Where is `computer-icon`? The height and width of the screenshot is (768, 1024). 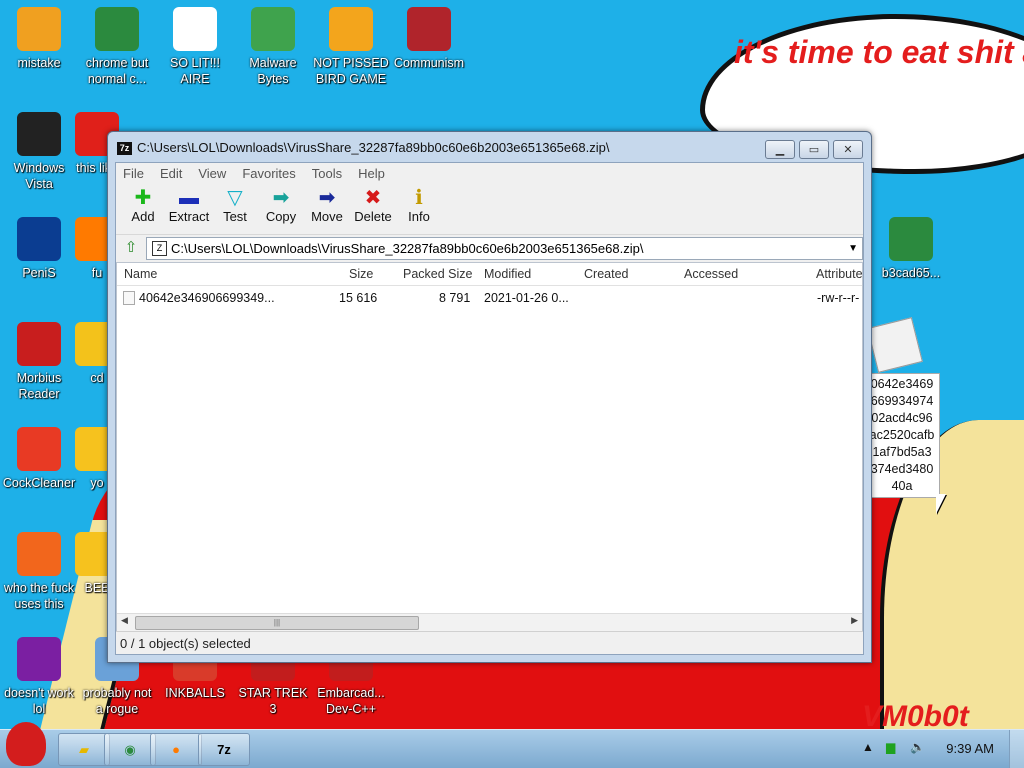
computer-icon is located at coordinates (39, 29).